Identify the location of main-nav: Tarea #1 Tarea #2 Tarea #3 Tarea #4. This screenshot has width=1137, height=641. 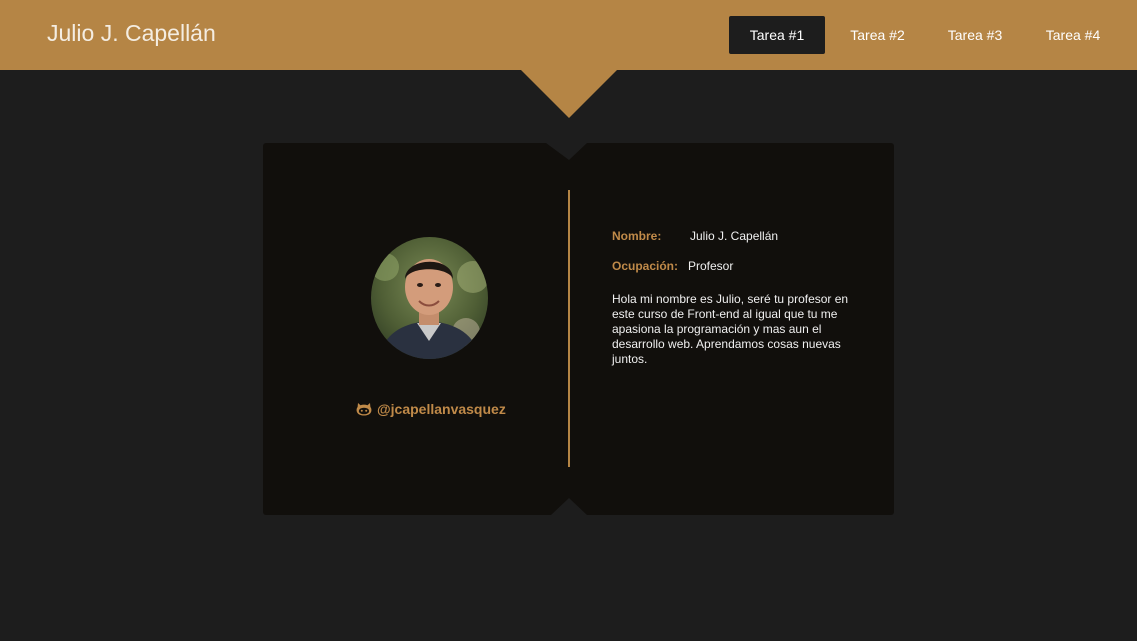
(927, 35).